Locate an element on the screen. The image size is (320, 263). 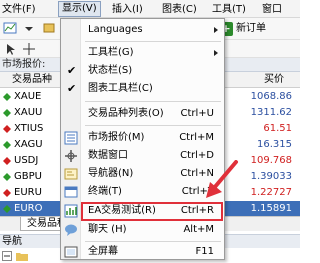
terminal-icon is located at coordinates (71, 192).